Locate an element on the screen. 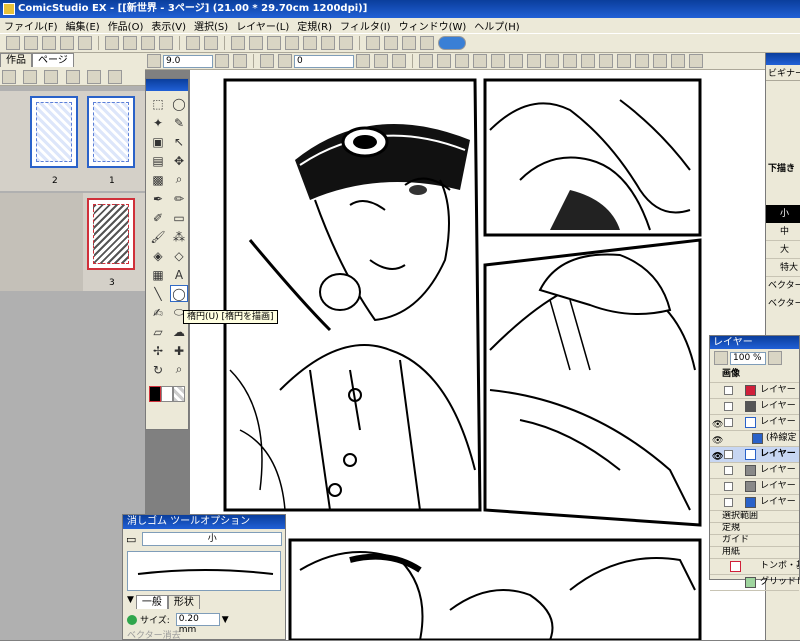 The width and height of the screenshot is (800, 641). spray-icon: ⁂ is located at coordinates (179, 236).